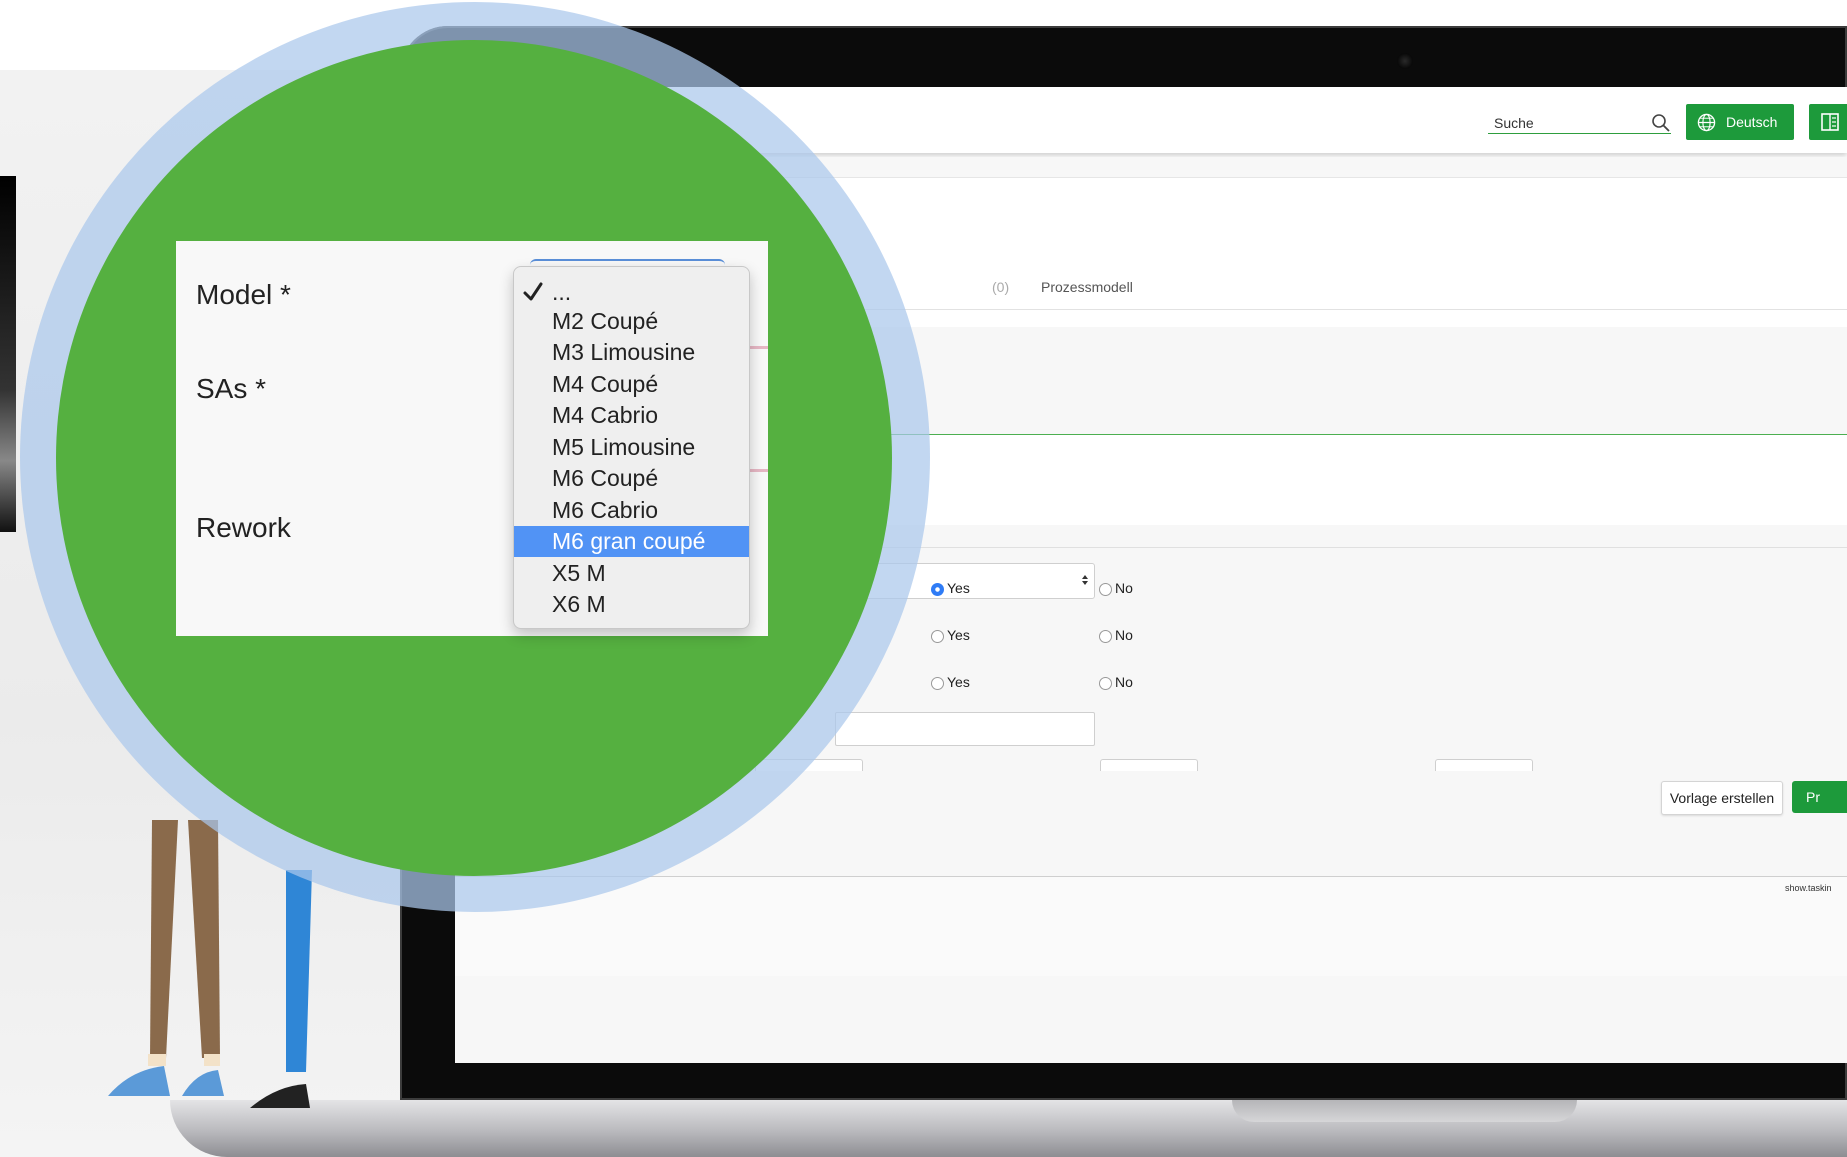  Describe the element at coordinates (1151, 926) in the screenshot. I see `footer` at that location.